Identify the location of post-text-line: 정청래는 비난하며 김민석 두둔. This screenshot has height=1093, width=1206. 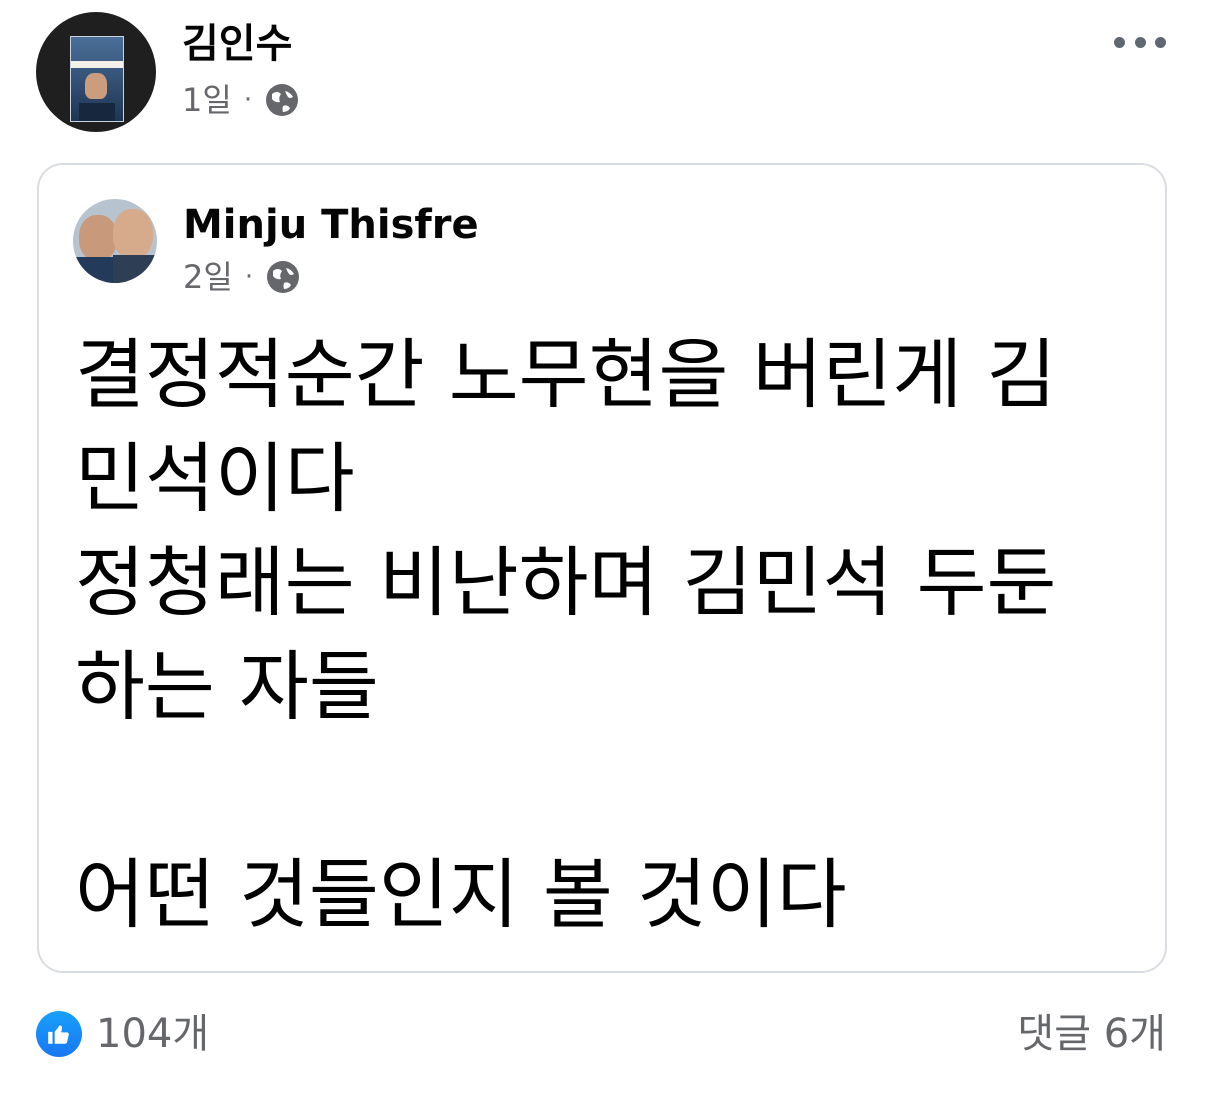
(566, 582).